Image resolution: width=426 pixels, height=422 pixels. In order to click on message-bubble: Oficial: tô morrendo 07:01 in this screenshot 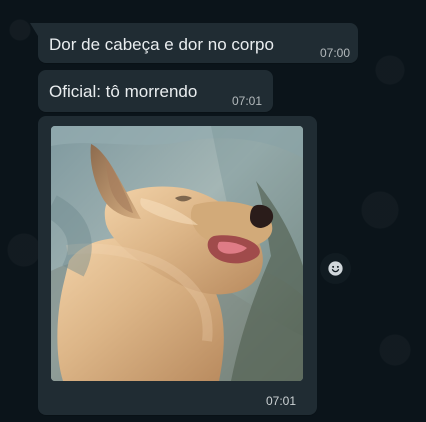, I will do `click(155, 91)`.